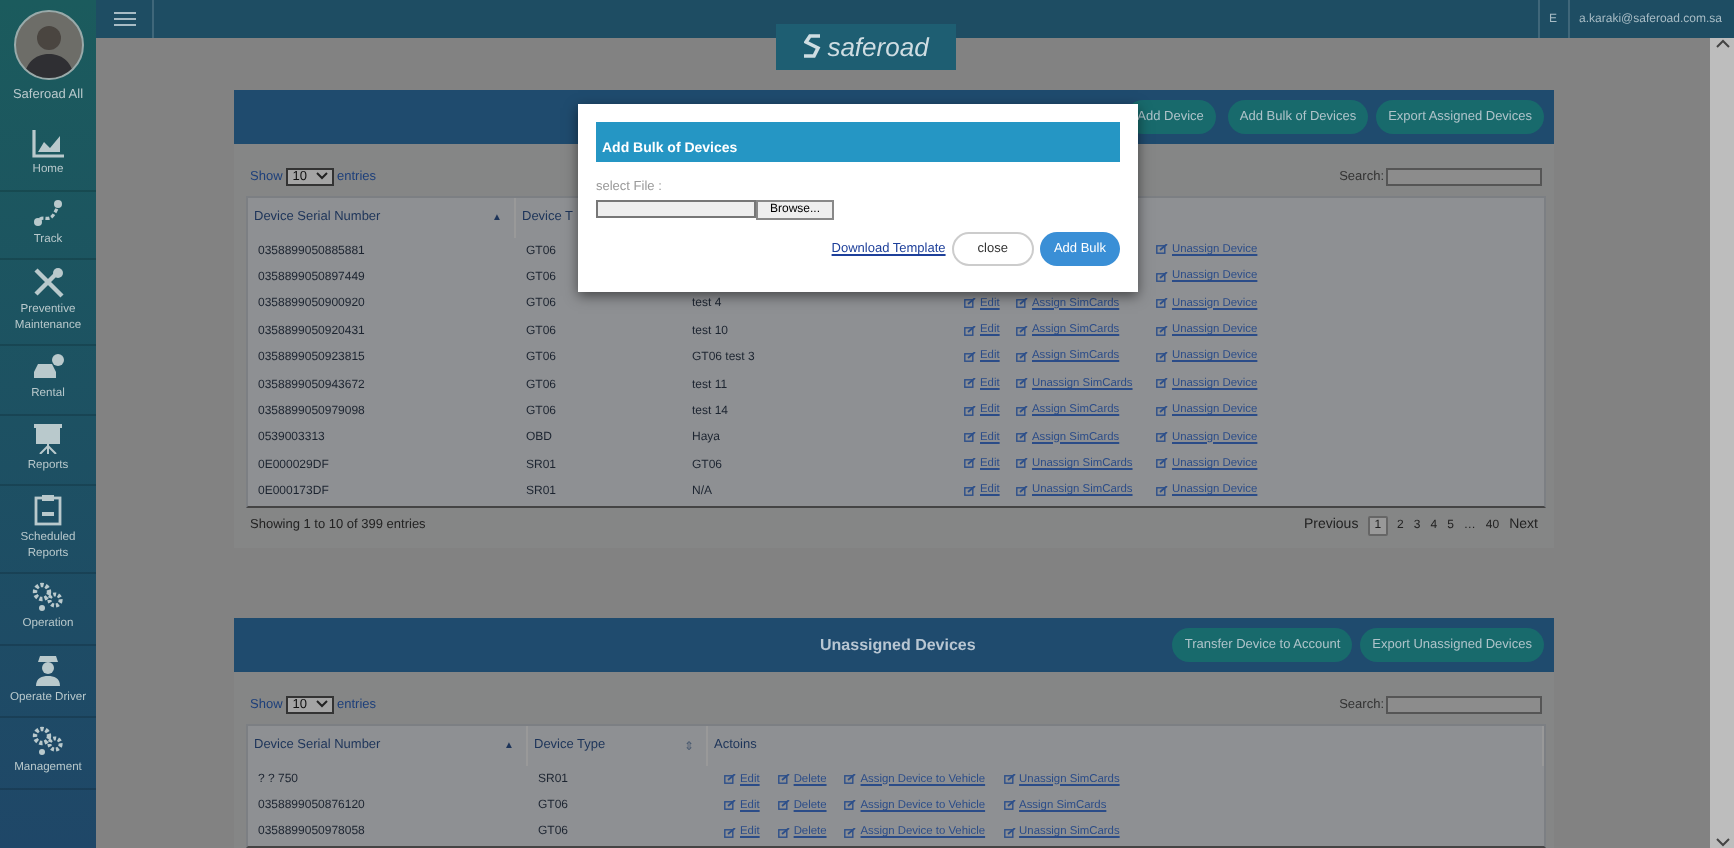 The height and width of the screenshot is (848, 1734). Describe the element at coordinates (866, 47) in the screenshot. I see `logo: saferoad` at that location.